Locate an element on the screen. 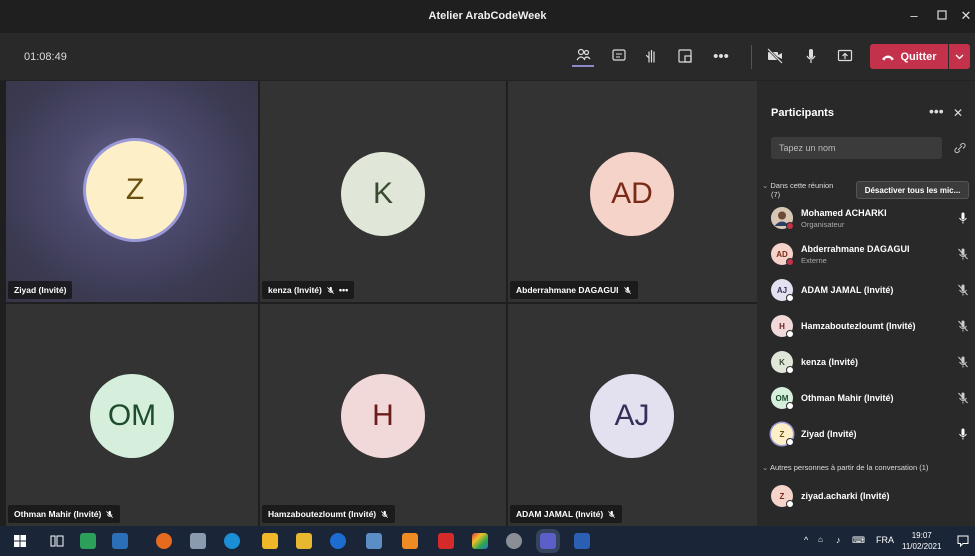 The height and width of the screenshot is (556, 975). chat-icon is located at coordinates (619, 56).